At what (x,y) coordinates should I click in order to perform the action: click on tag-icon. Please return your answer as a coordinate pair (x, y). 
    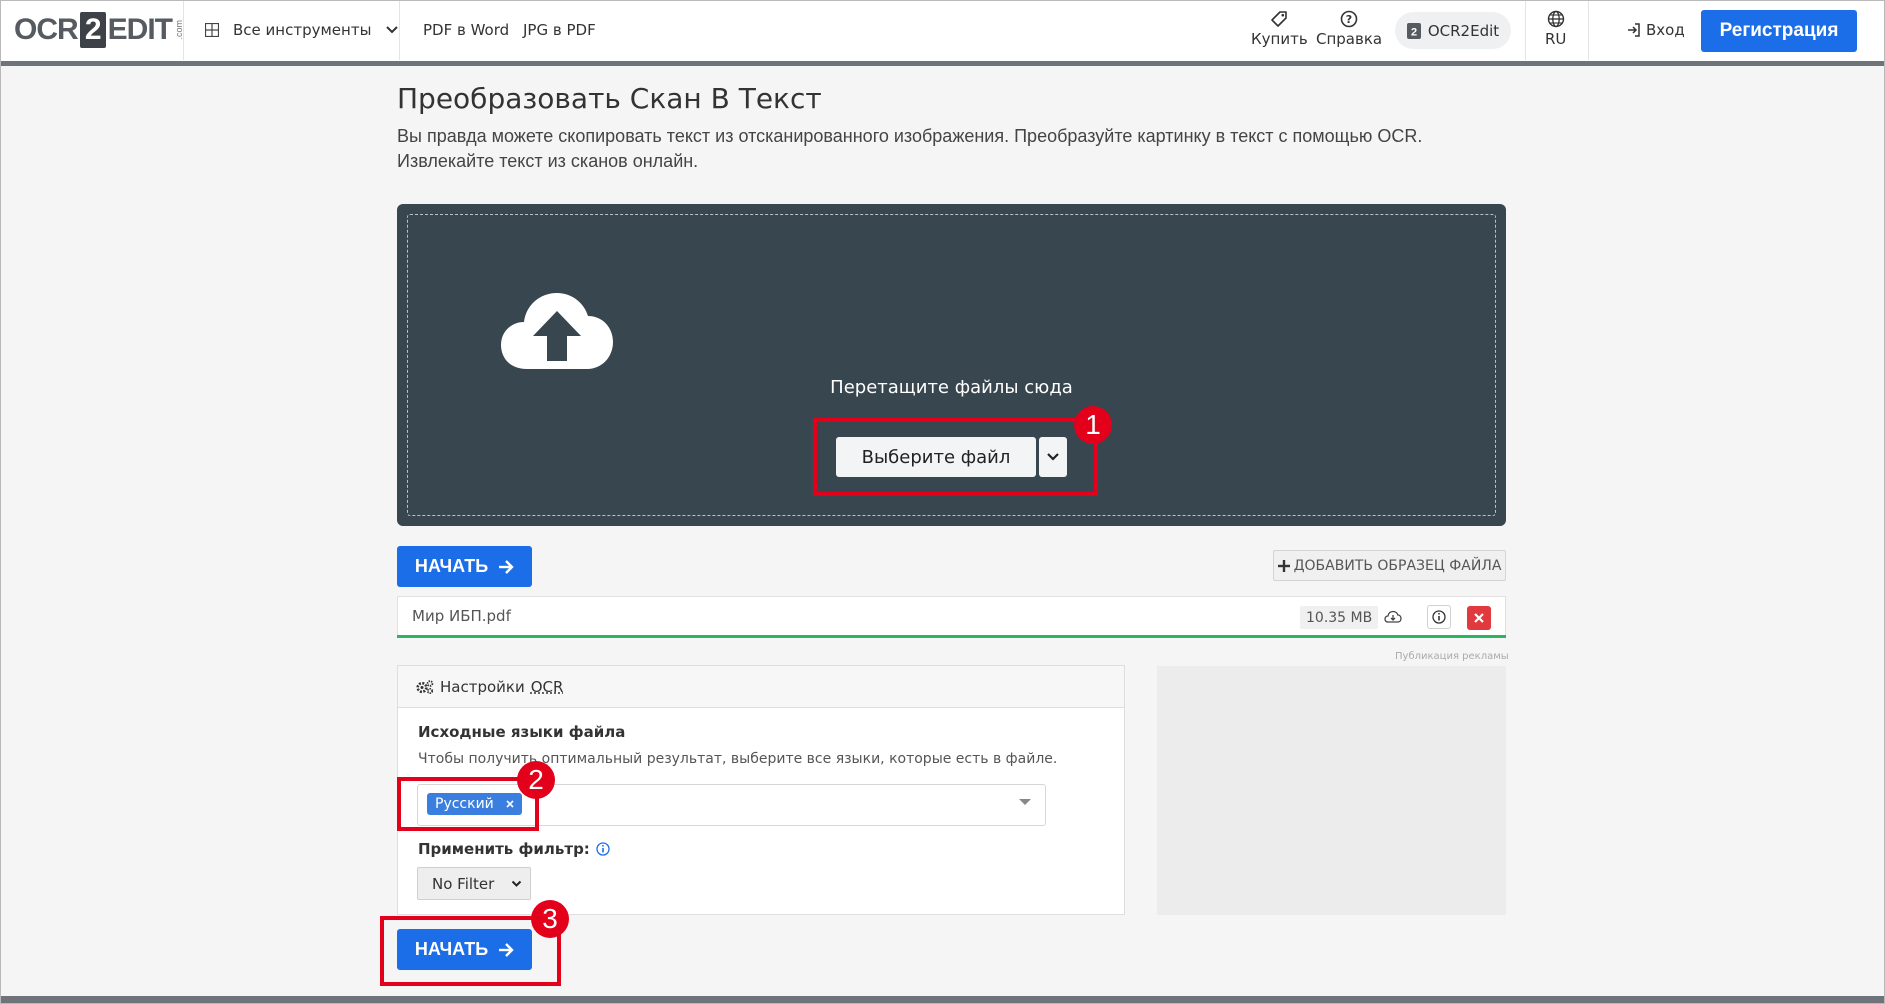
    Looking at the image, I should click on (1279, 19).